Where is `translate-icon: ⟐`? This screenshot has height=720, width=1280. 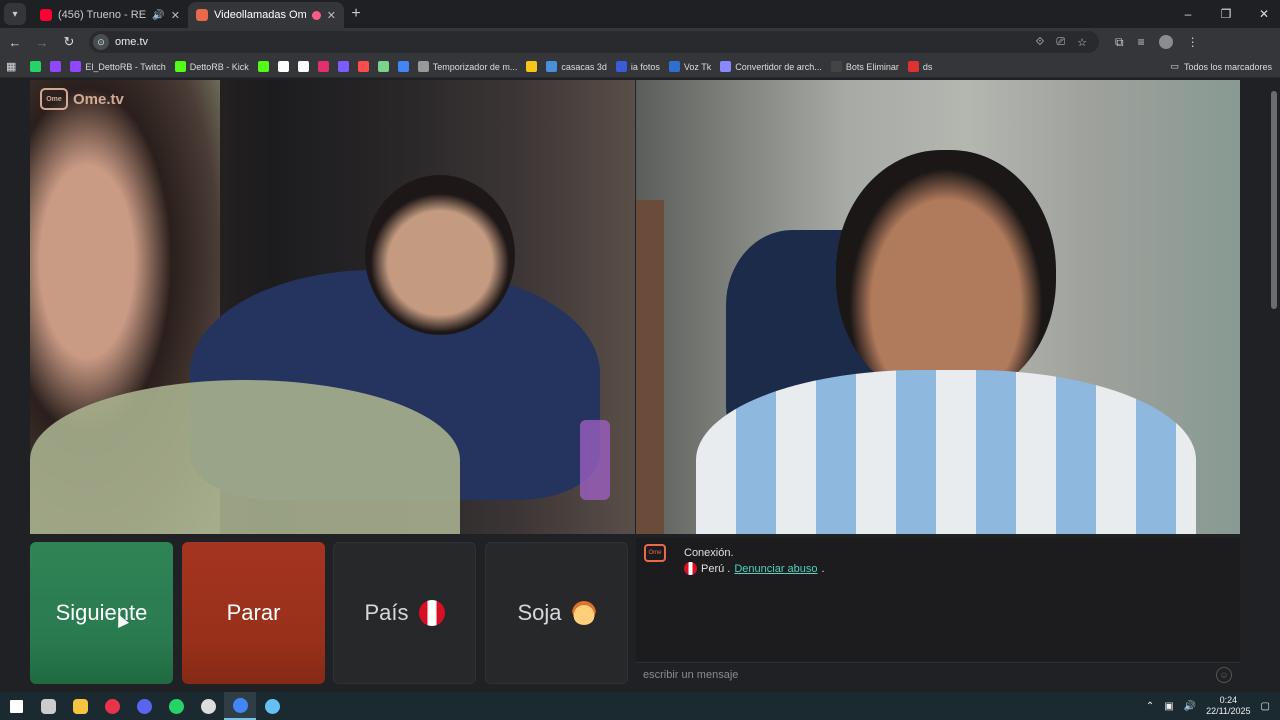 translate-icon: ⟐ is located at coordinates (1040, 42).